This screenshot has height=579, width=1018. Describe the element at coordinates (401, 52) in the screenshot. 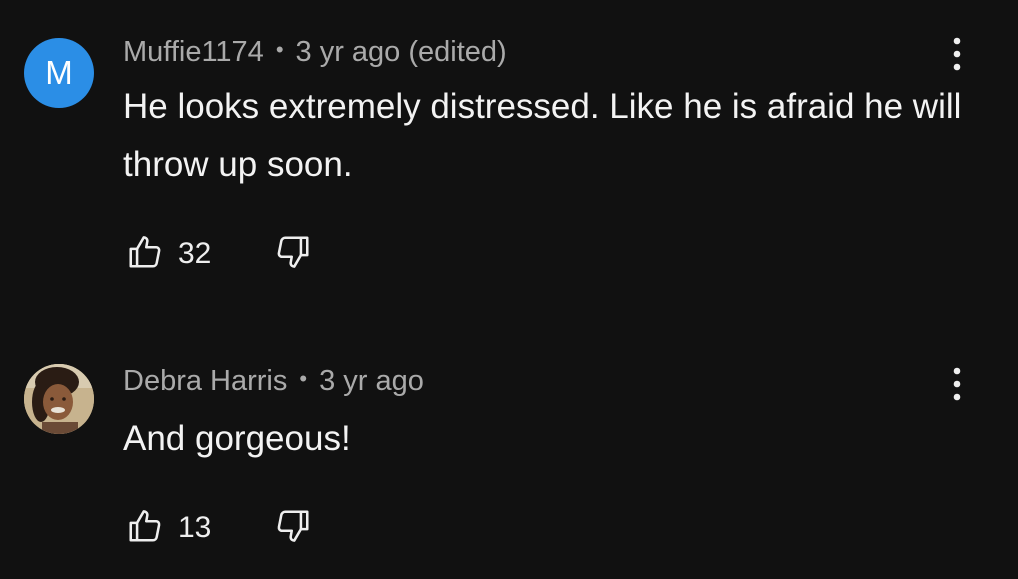

I see `timestamp: 3 yr ago (edited)` at that location.